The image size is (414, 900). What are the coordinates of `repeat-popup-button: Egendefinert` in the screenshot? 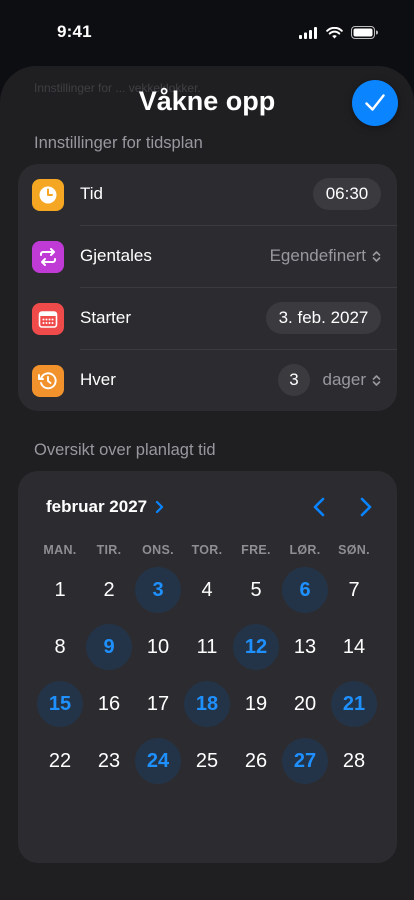 It's located at (325, 256).